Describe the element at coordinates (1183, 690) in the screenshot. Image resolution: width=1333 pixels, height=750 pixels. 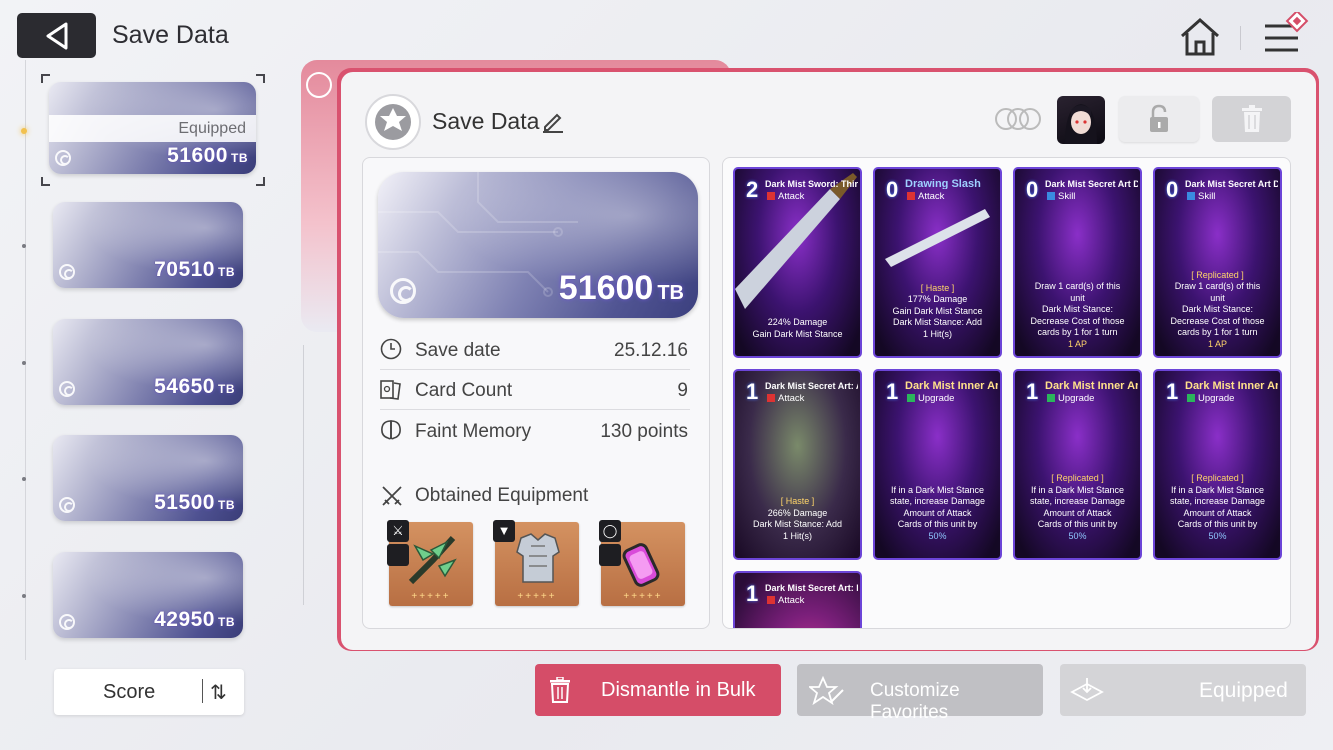
I see `equipped-button: Equipped` at that location.